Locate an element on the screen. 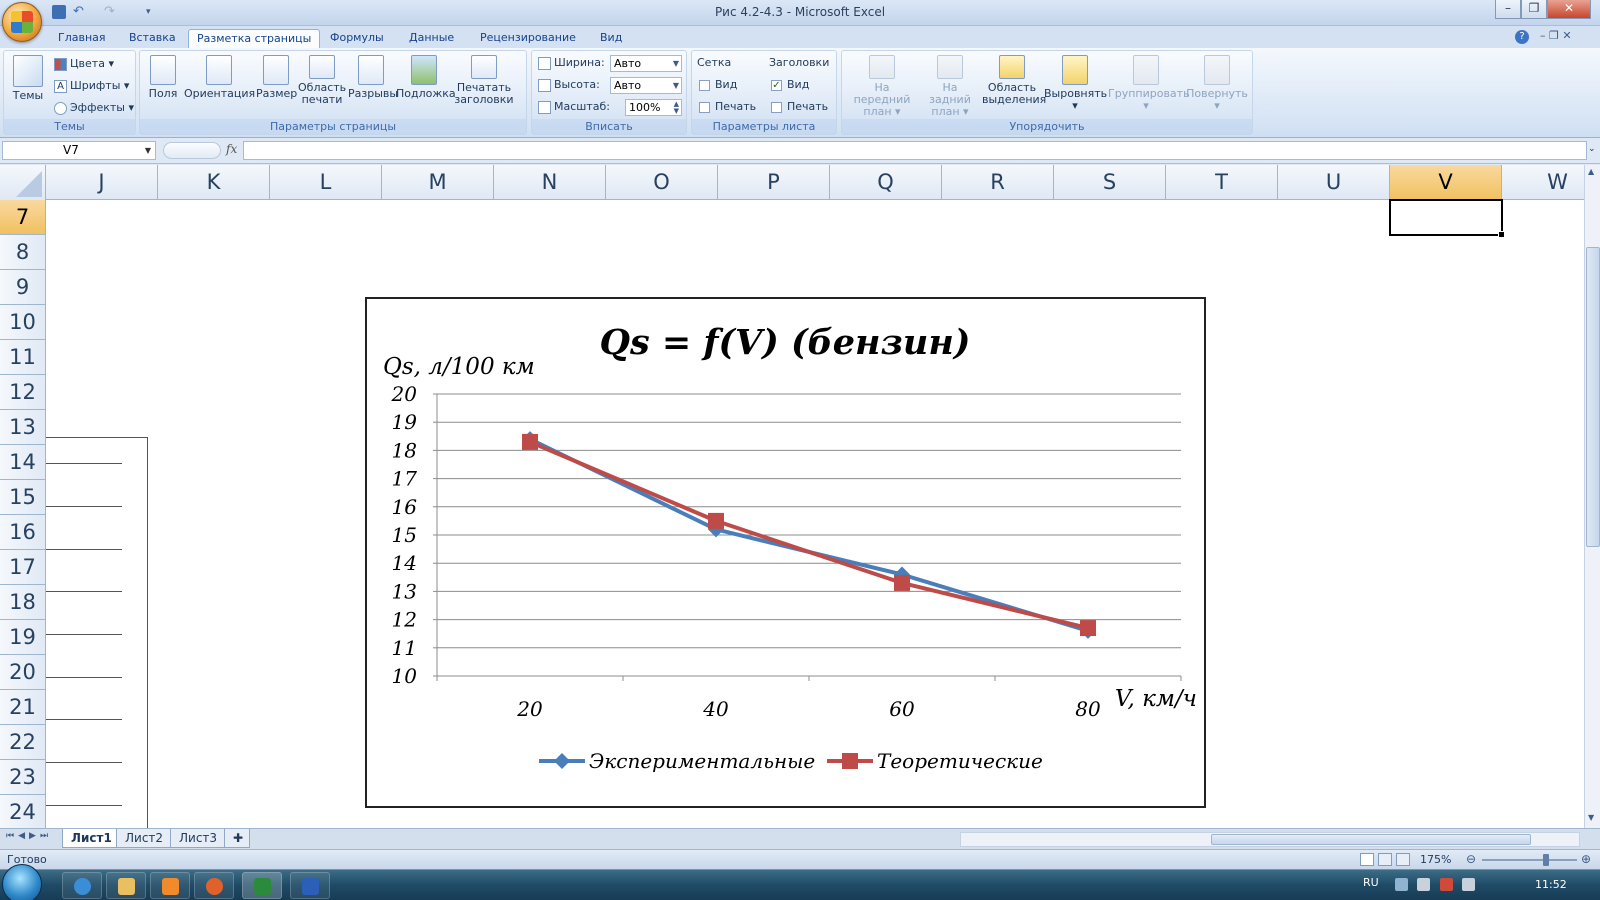 The image size is (1600, 900). horizontal-scrollbar is located at coordinates (1270, 839).